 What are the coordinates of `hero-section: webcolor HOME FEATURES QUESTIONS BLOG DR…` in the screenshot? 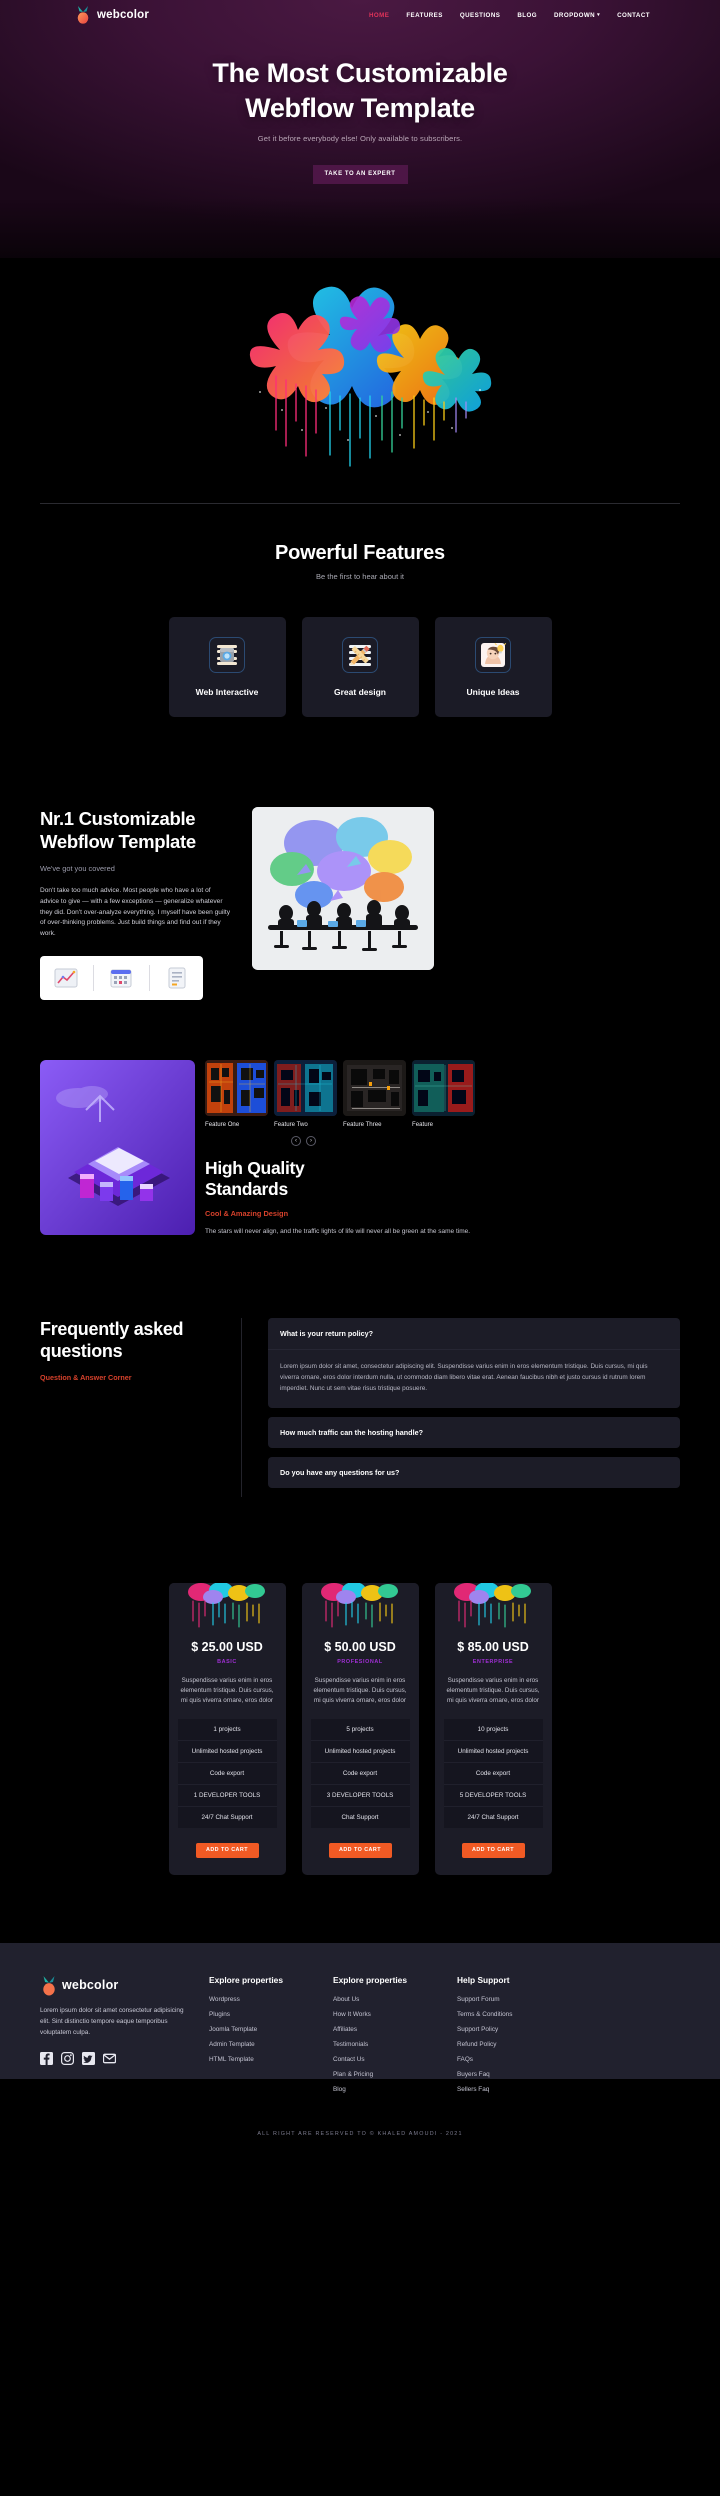 It's located at (360, 129).